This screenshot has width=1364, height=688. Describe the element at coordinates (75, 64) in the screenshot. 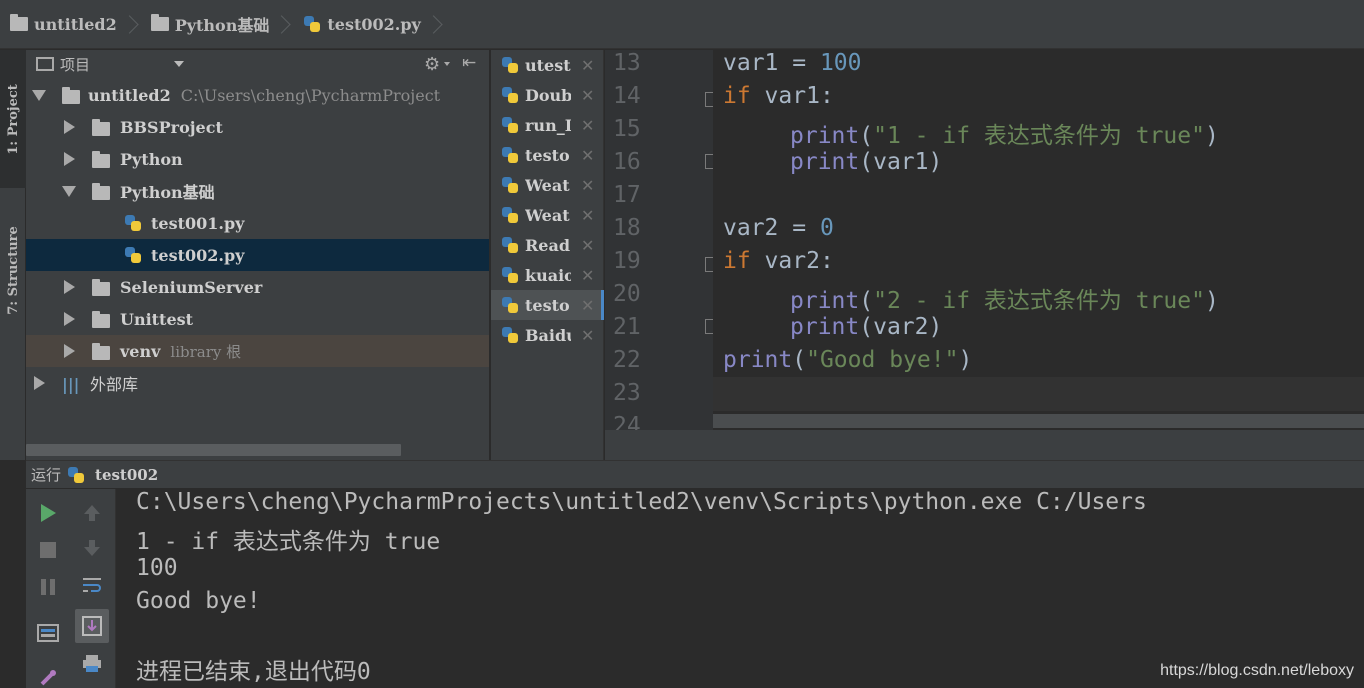

I see `project-view-selector: 项目` at that location.